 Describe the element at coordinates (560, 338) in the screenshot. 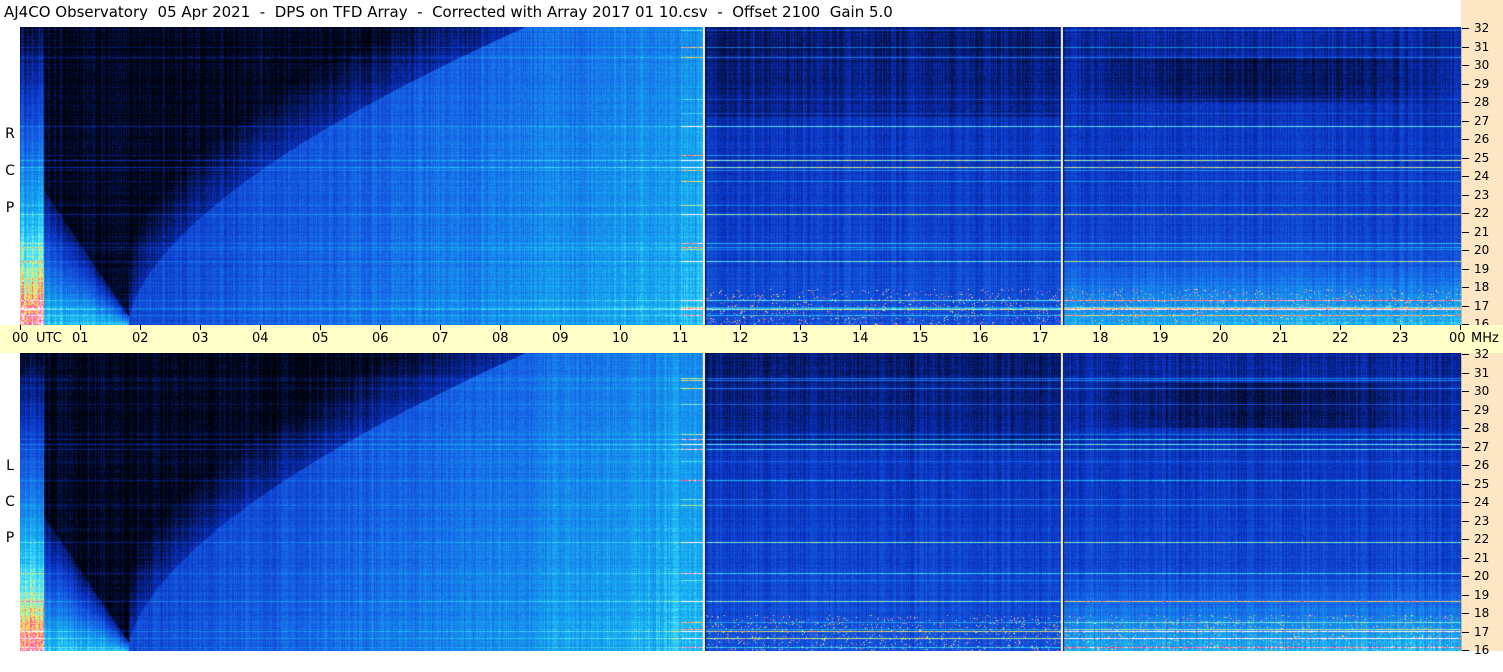

I see `utc-tick-label: 09` at that location.